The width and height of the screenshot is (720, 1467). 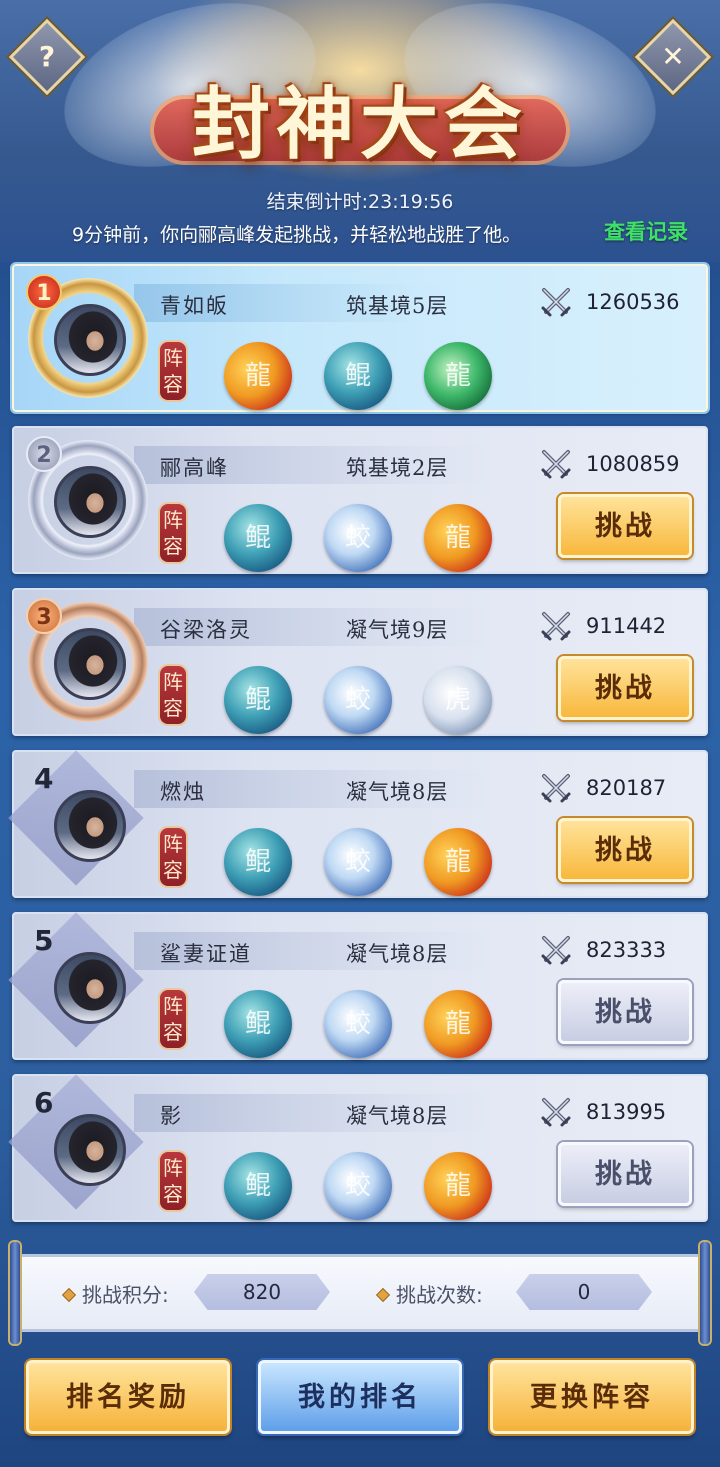 I want to click on combat-power: 813995, so click(x=626, y=1112).